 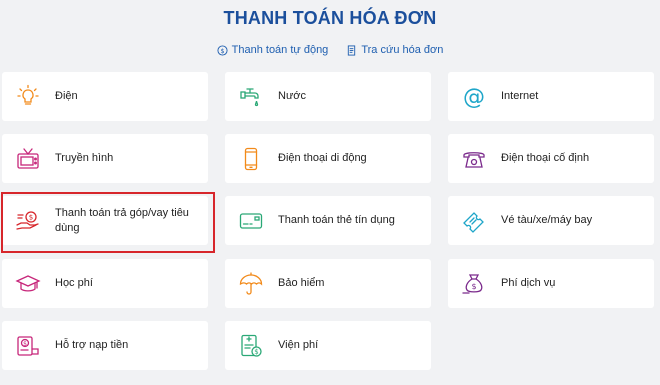 I want to click on at-sign-icon: @, so click(x=474, y=97).